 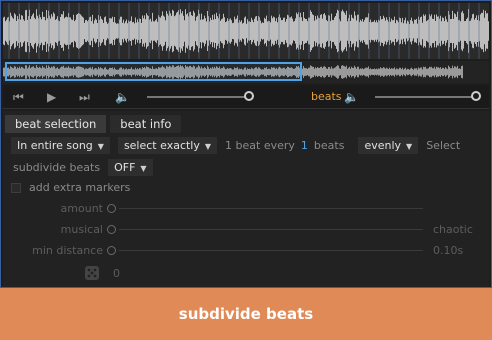 I want to click on amount-slider-knob, so click(x=111, y=208).